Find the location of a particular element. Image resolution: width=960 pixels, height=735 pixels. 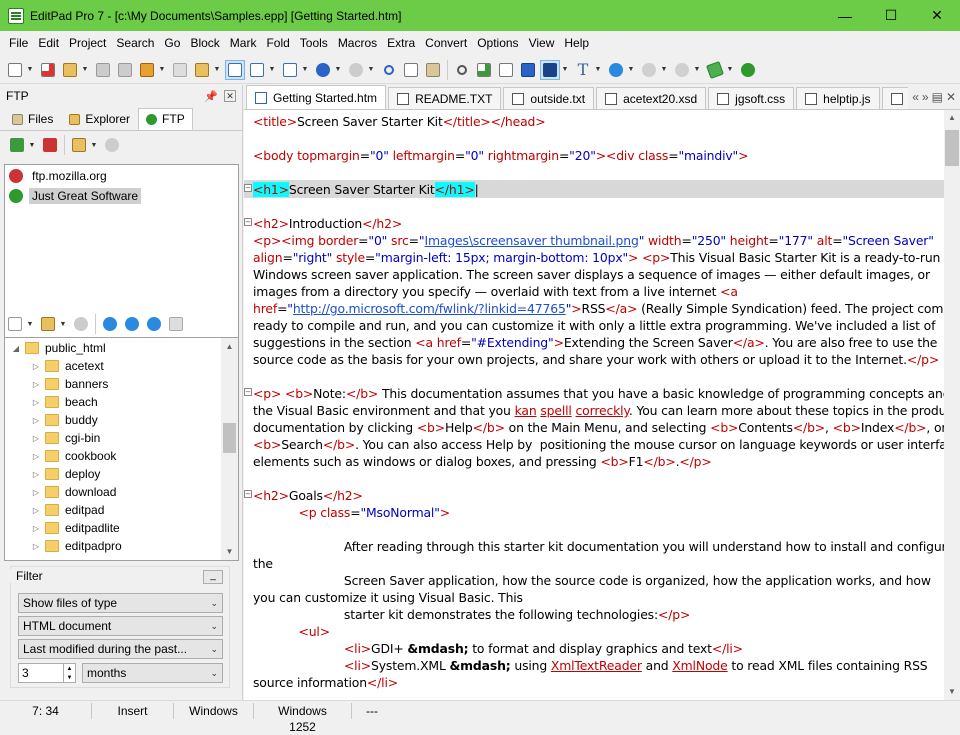

insert-mode: Insert is located at coordinates (133, 710).